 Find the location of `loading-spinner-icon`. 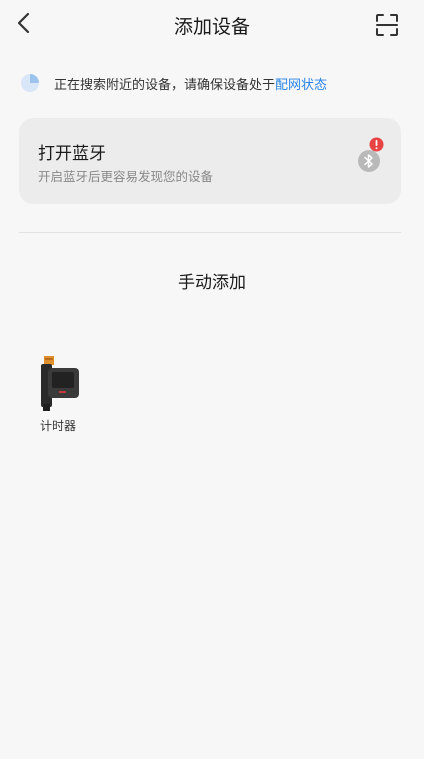

loading-spinner-icon is located at coordinates (30, 83).